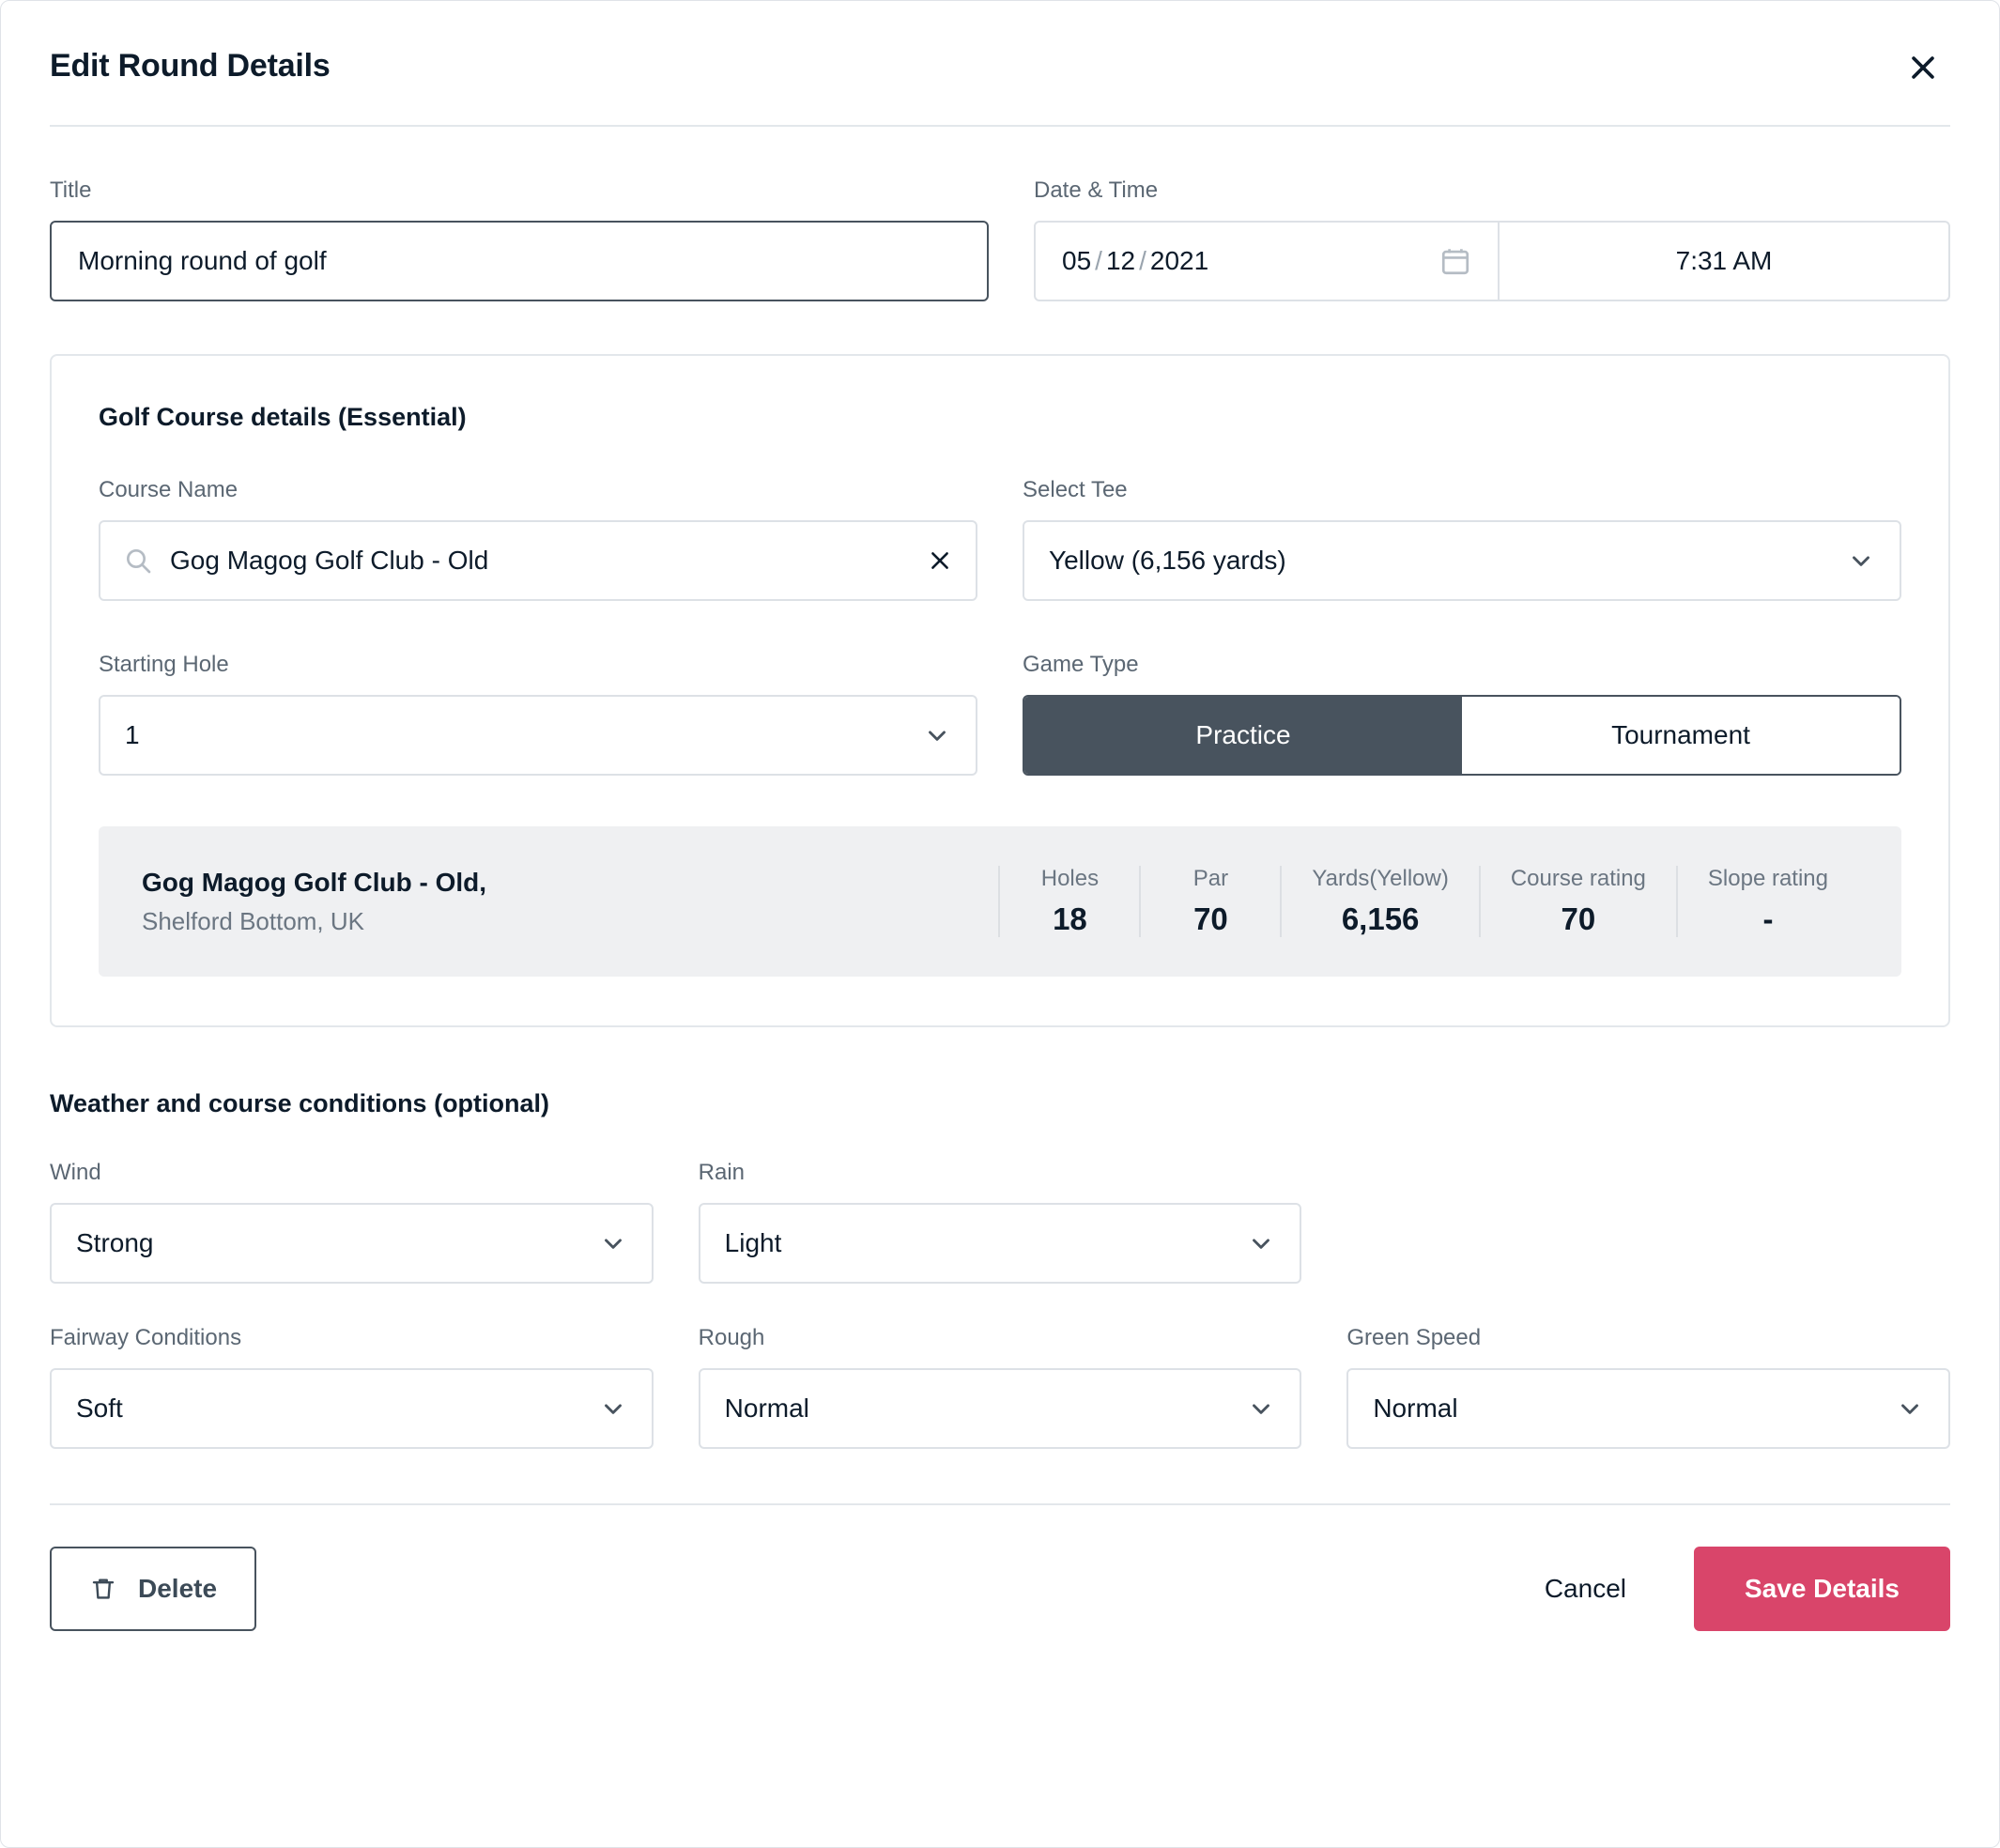 This screenshot has width=2000, height=1848. Describe the element at coordinates (1210, 918) in the screenshot. I see `stat-par-value: 70` at that location.